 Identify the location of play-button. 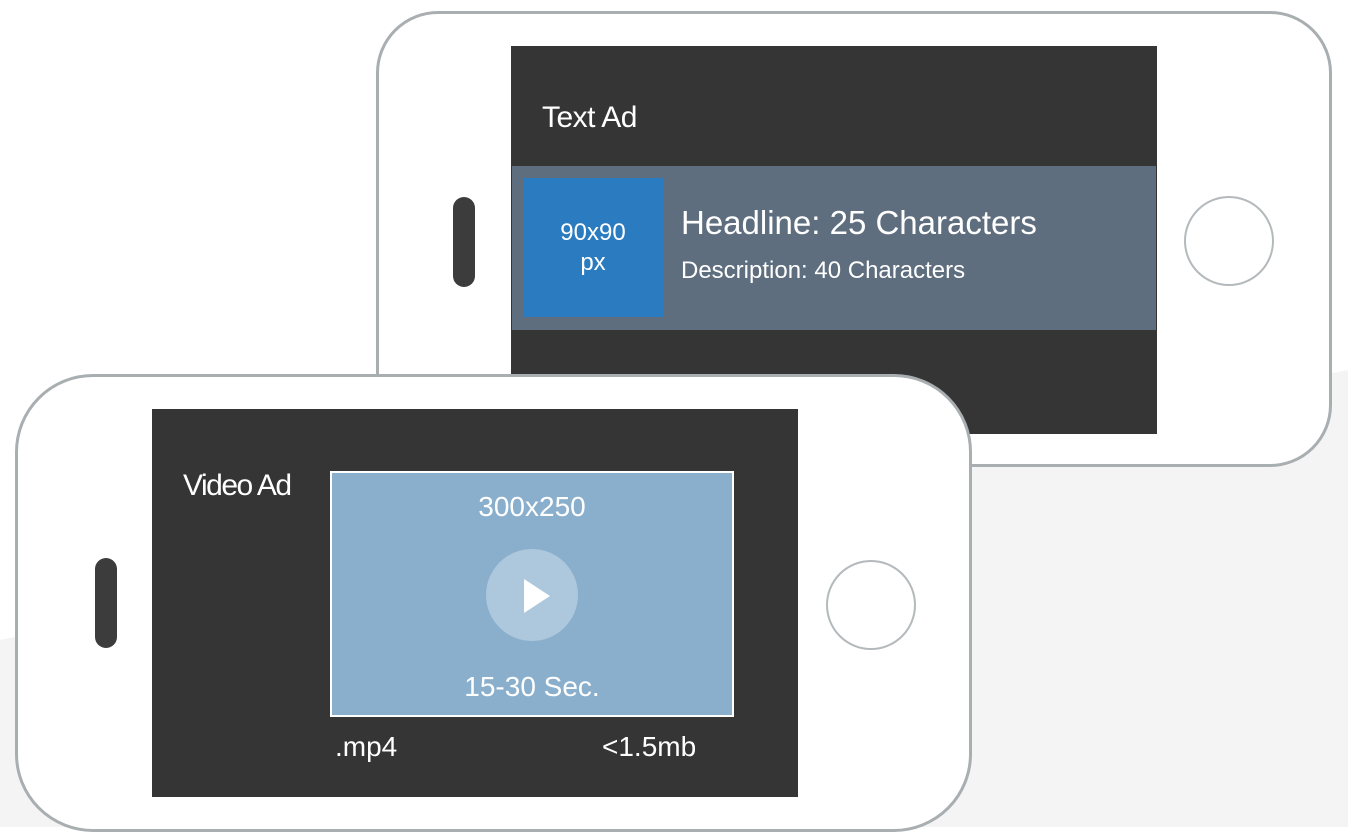
(532, 595).